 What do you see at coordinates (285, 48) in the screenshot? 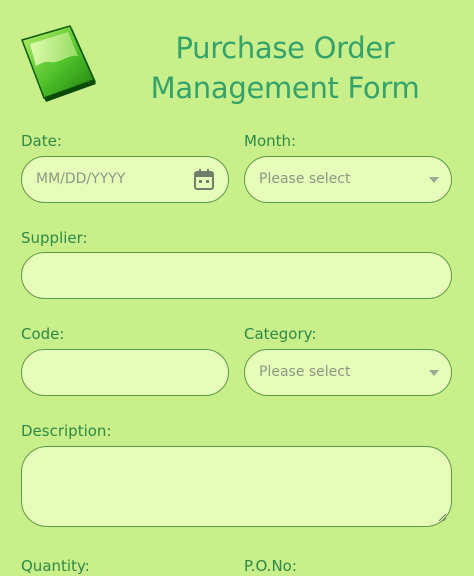
I see `form-title-line1: Purchase Order` at bounding box center [285, 48].